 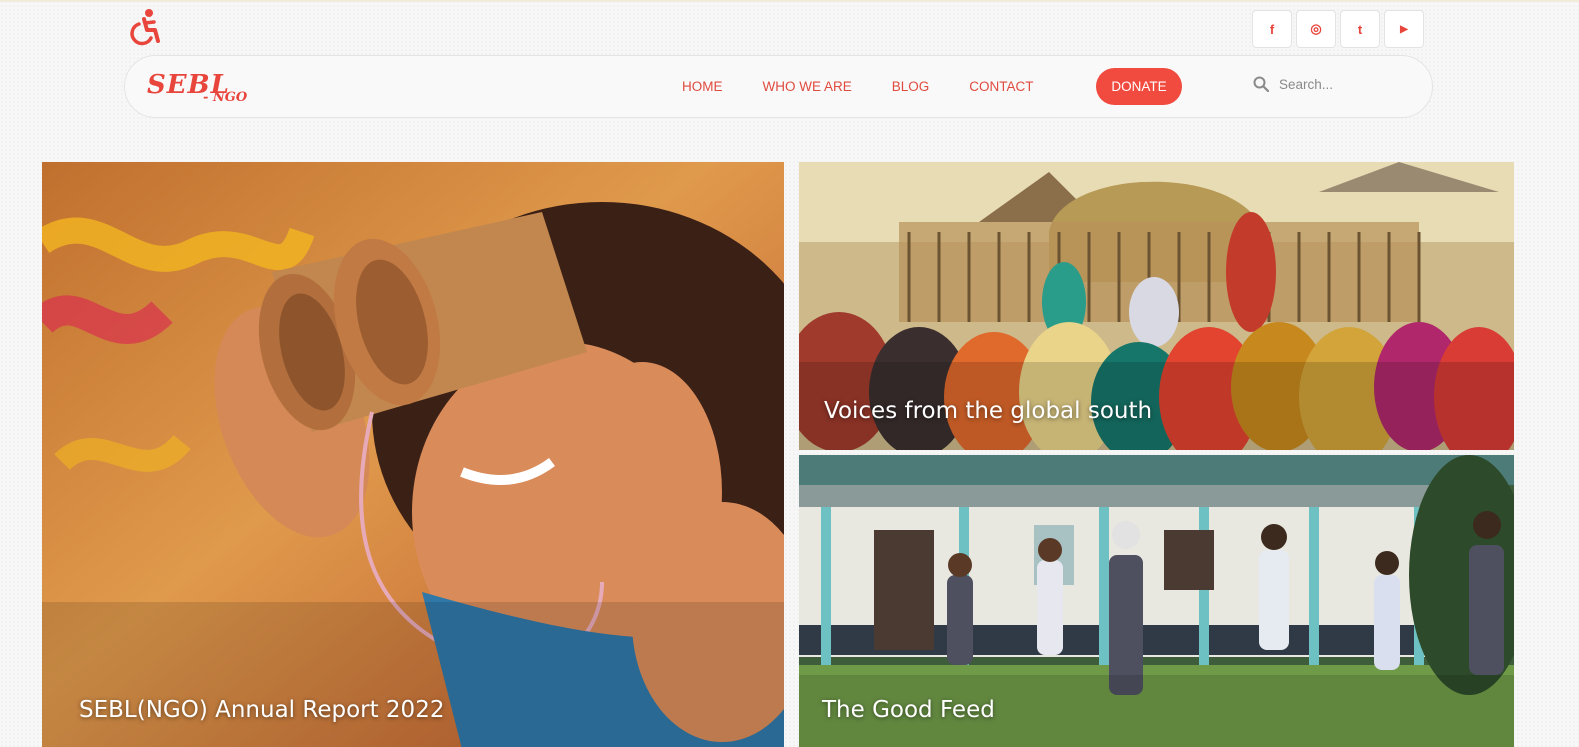 What do you see at coordinates (202, 89) in the screenshot?
I see `site-logo: SEBL - NGO` at bounding box center [202, 89].